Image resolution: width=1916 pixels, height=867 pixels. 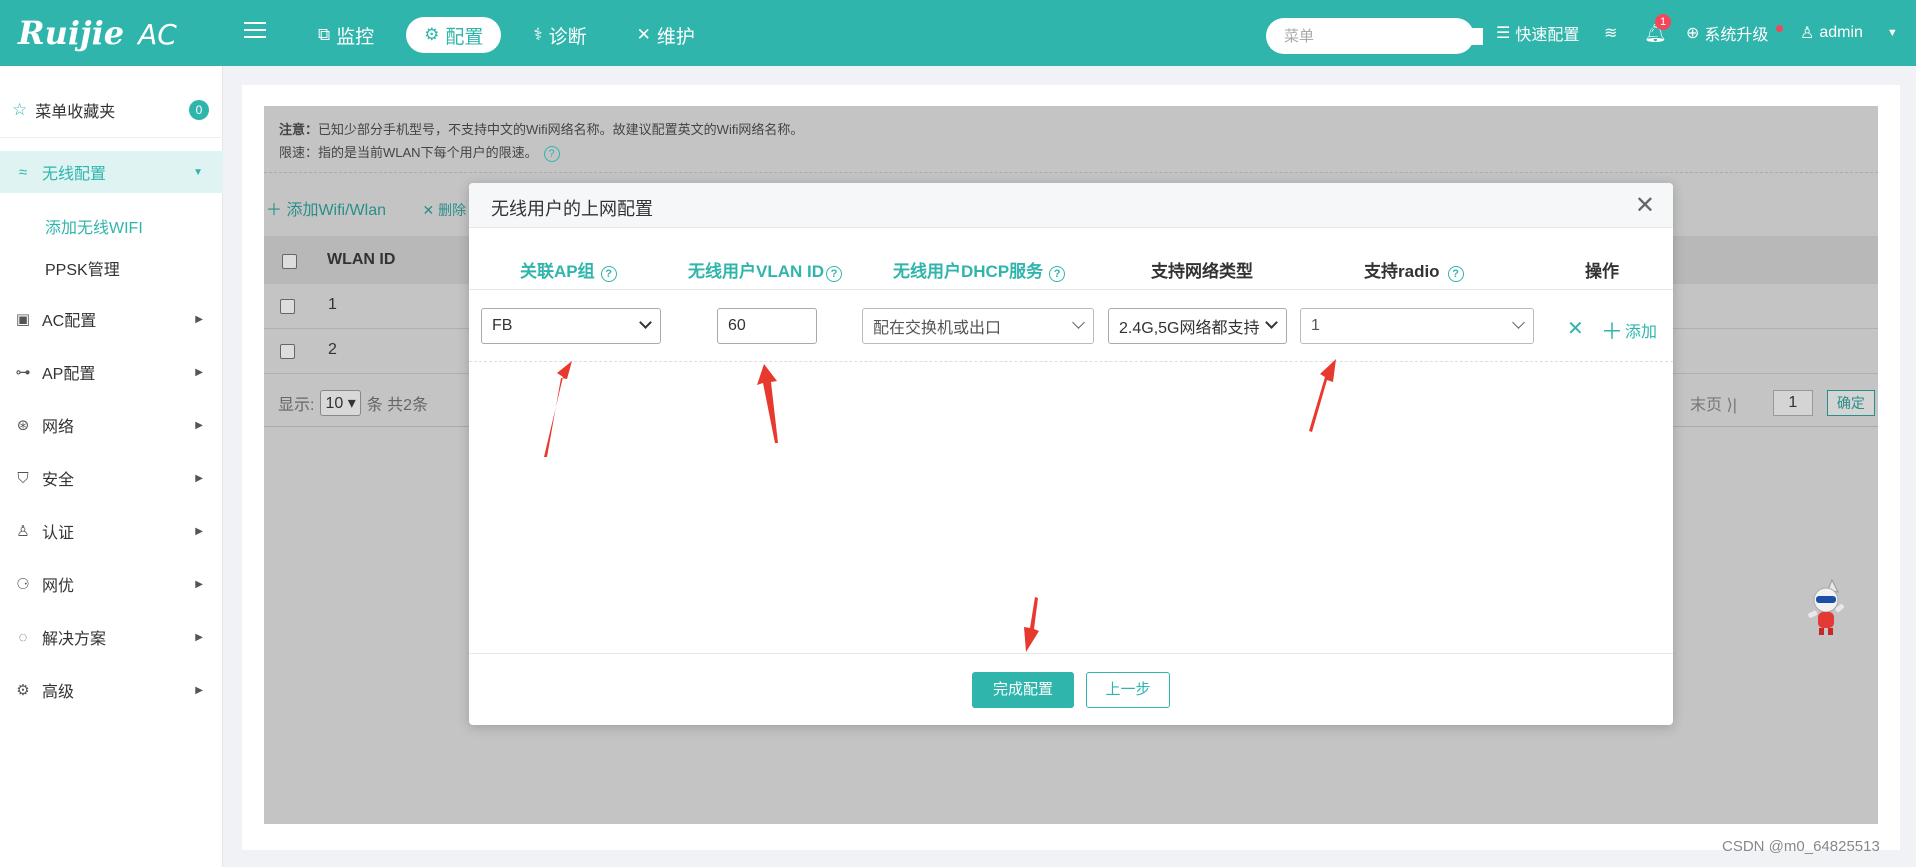 I want to click on close-icon: ✕, so click(x=1645, y=205).